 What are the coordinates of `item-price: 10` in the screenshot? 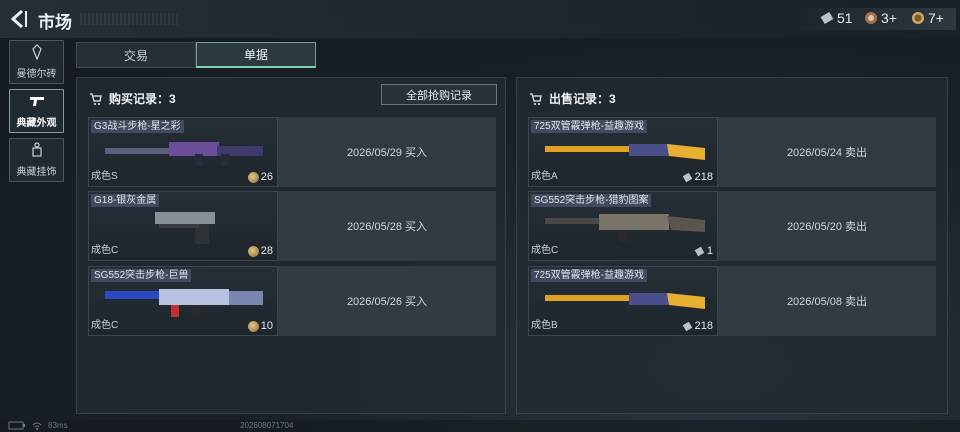 It's located at (260, 326).